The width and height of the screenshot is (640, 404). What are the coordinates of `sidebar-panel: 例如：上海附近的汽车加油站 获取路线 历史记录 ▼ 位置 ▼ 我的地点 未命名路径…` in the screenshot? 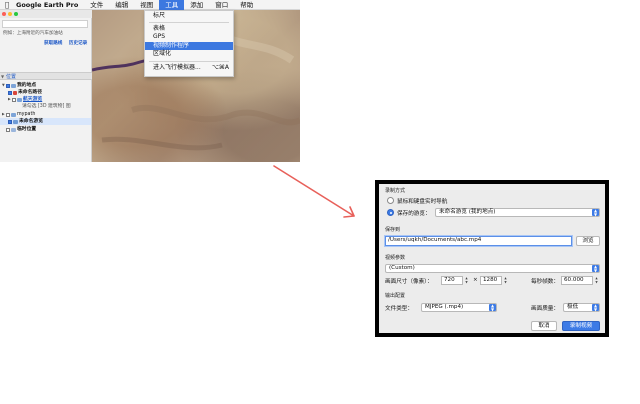 It's located at (46, 90).